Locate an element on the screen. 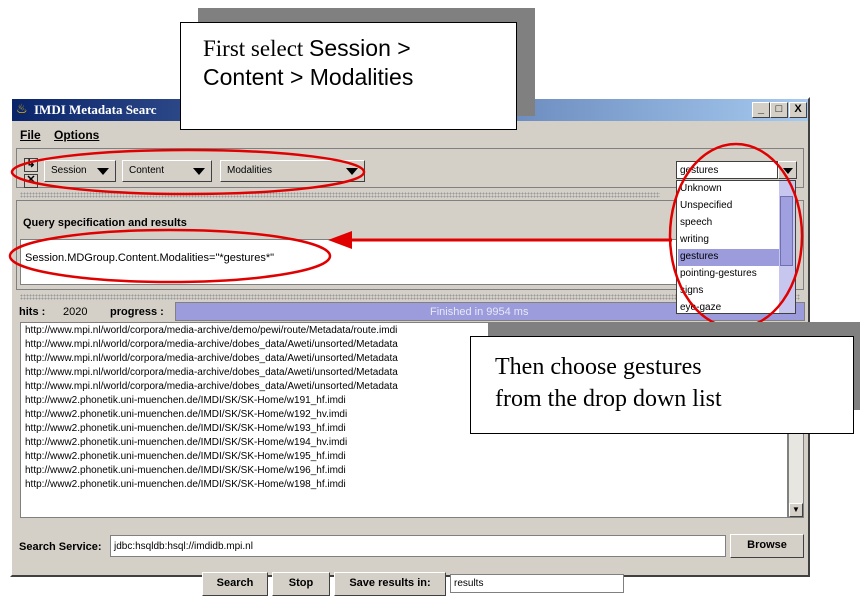 This screenshot has height=602, width=860. callout-first-text-a: First select is located at coordinates (256, 48).